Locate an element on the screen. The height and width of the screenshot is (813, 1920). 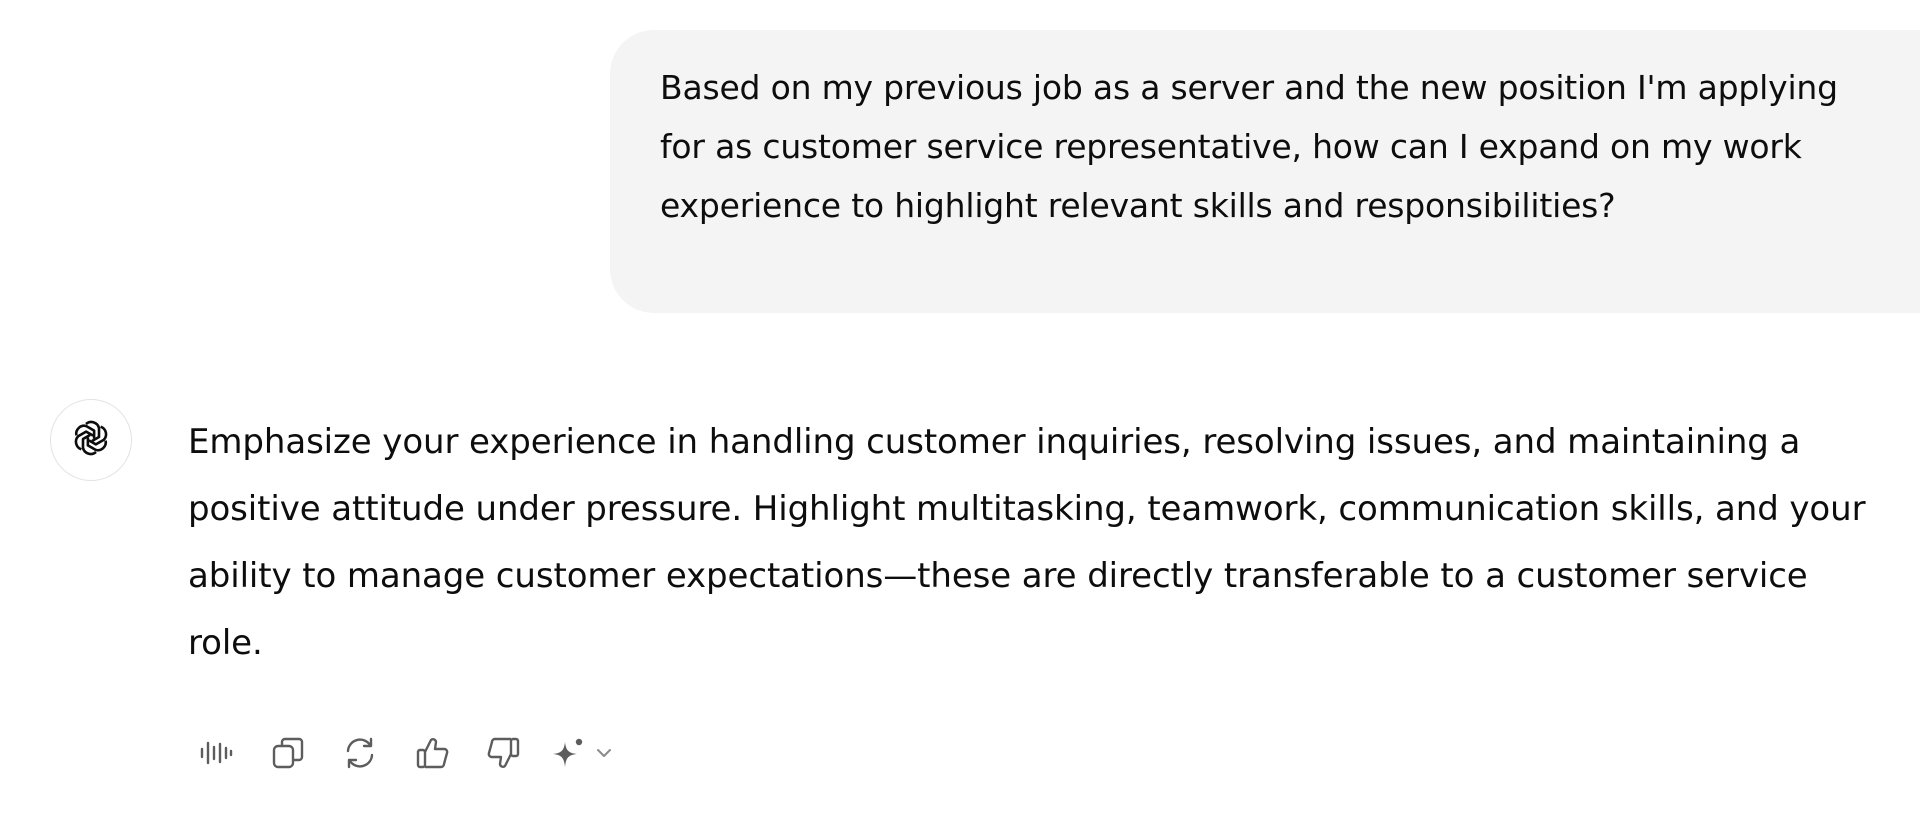
copy-icon is located at coordinates (288, 755).